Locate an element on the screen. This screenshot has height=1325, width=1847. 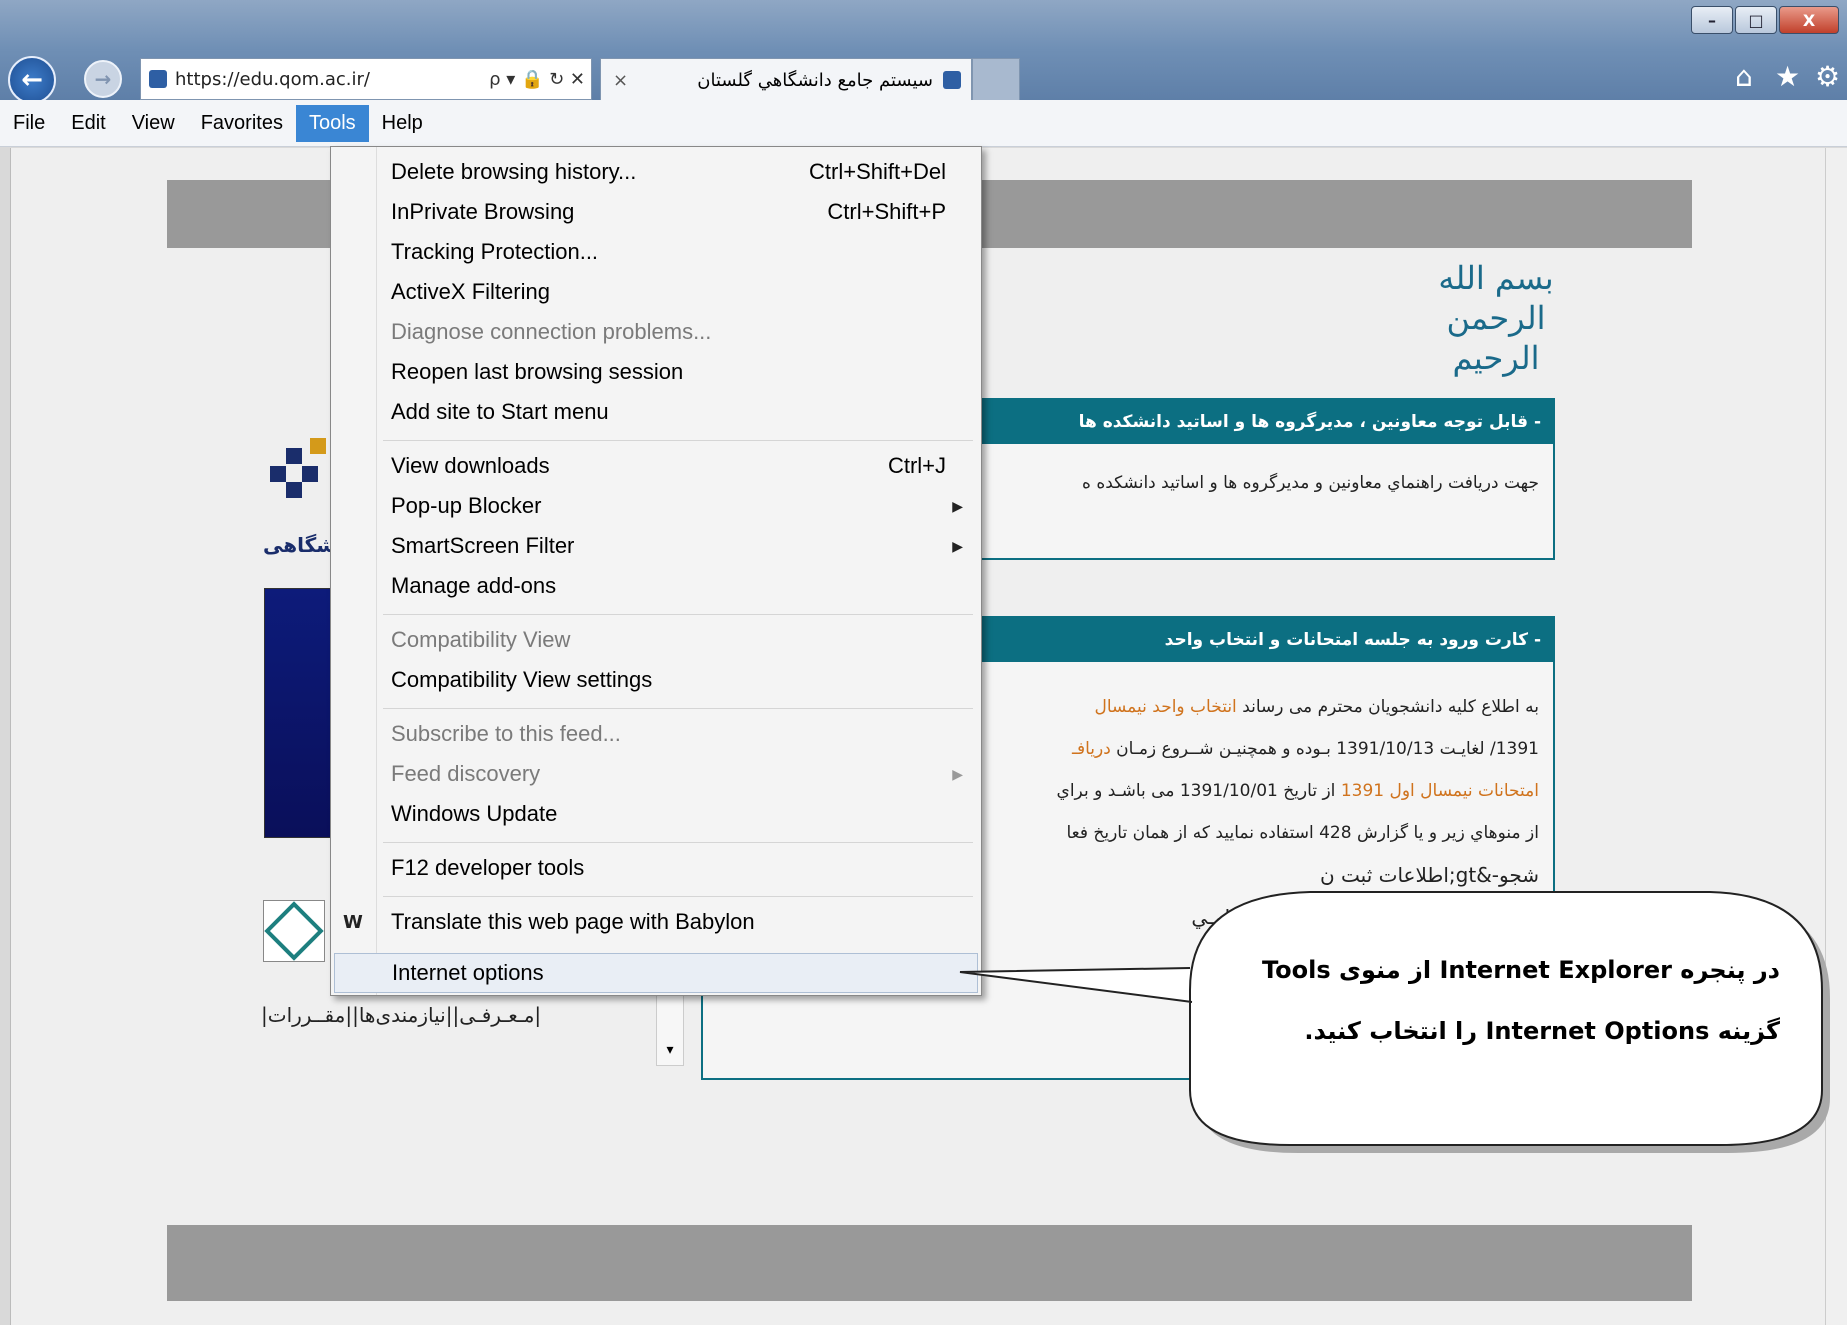
address-bar: https://edu.qom.ac.ir/ ρ ▾ 🔒 ↻ ✕ is located at coordinates (366, 79).